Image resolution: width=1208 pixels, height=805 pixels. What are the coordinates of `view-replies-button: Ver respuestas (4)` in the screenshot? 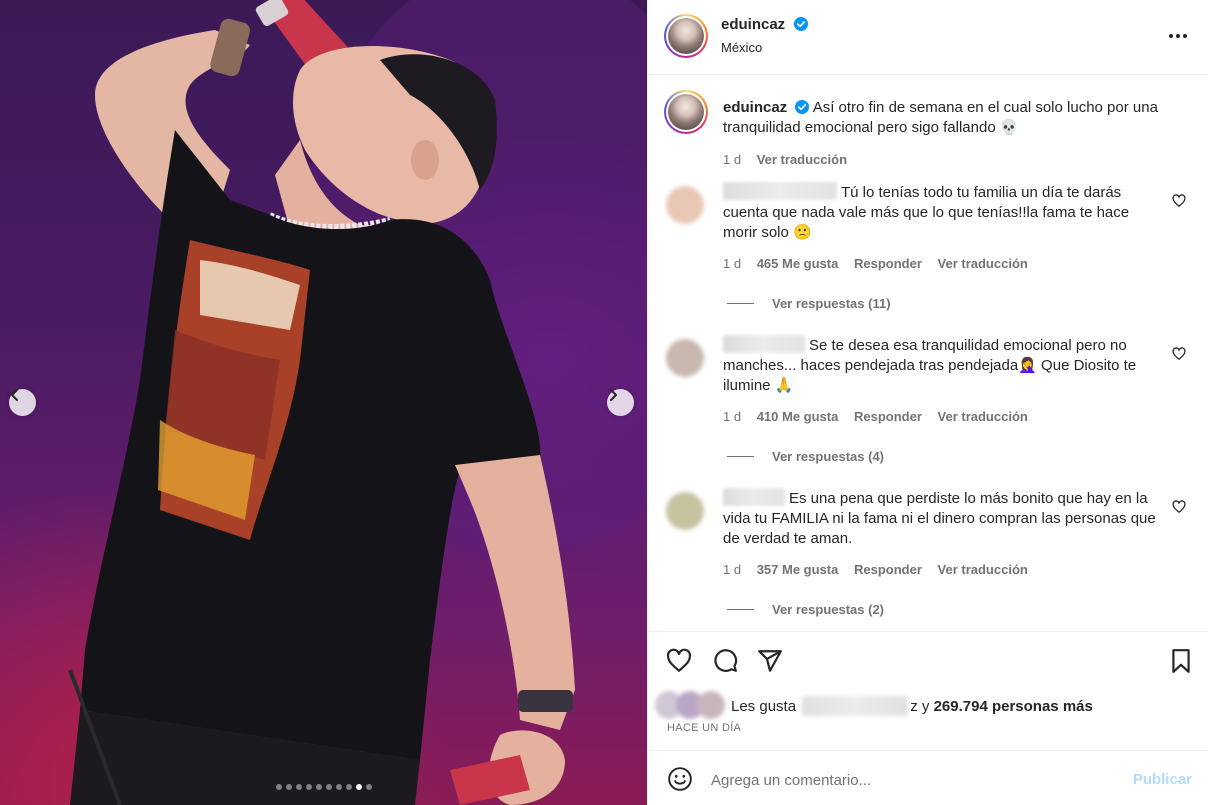 It's located at (795, 456).